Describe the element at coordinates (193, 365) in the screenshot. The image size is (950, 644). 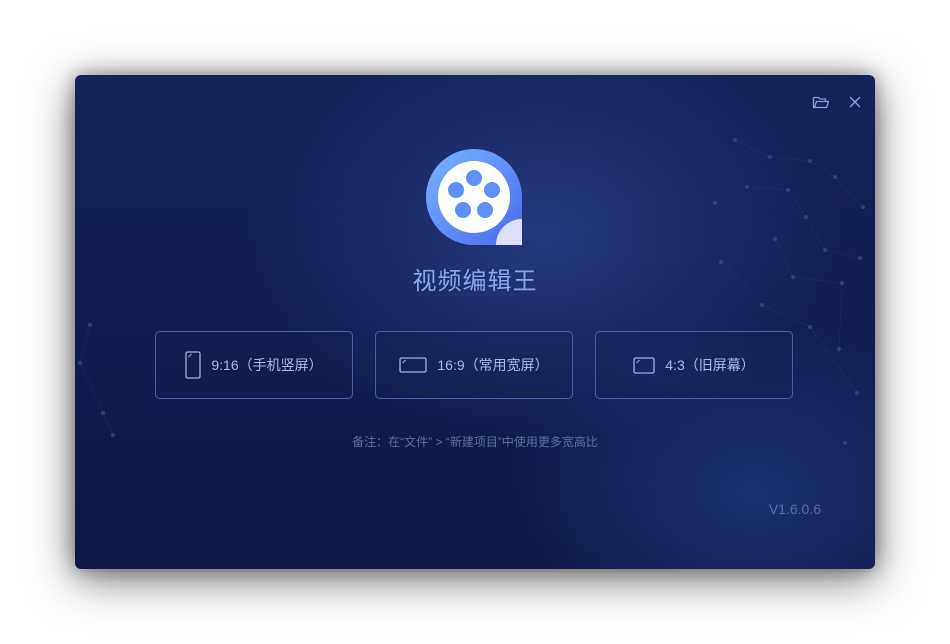
I see `portrait-screen-icon` at that location.